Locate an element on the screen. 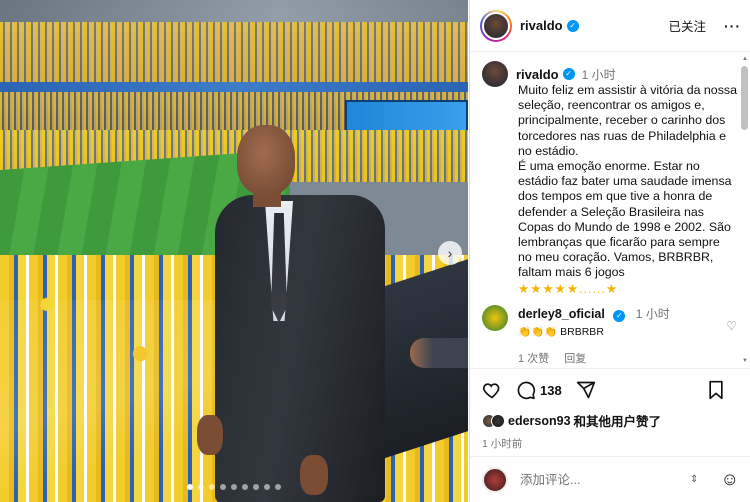 The image size is (750, 502). caption-username: rivaldo is located at coordinates (537, 74).